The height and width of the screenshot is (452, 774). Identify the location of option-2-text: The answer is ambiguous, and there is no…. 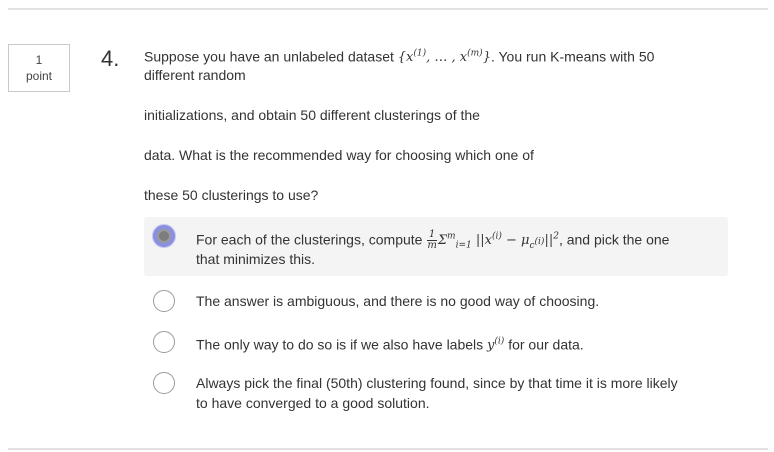
(398, 301).